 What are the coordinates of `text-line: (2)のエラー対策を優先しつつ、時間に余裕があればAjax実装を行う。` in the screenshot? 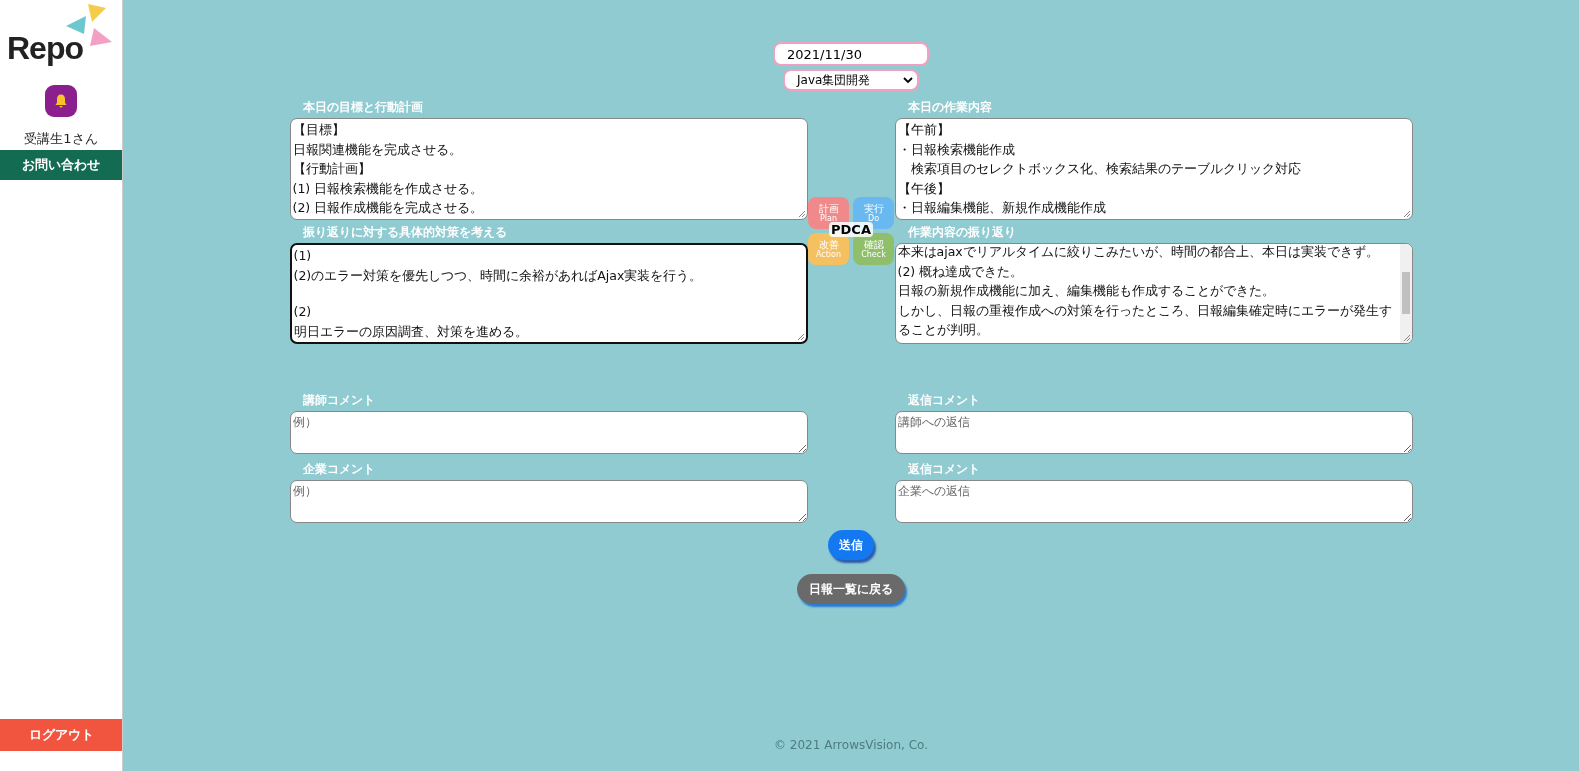 It's located at (498, 275).